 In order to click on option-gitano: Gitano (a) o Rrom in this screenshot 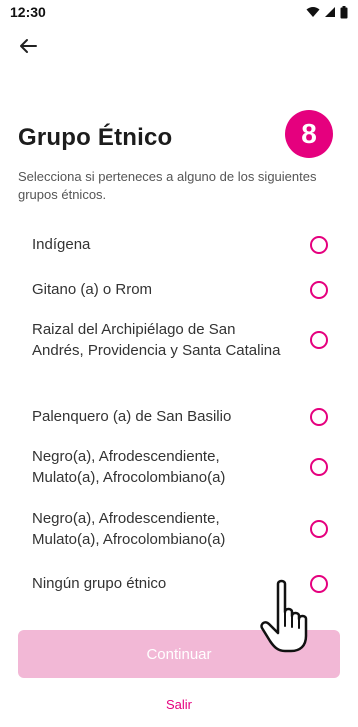, I will do `click(180, 289)`.